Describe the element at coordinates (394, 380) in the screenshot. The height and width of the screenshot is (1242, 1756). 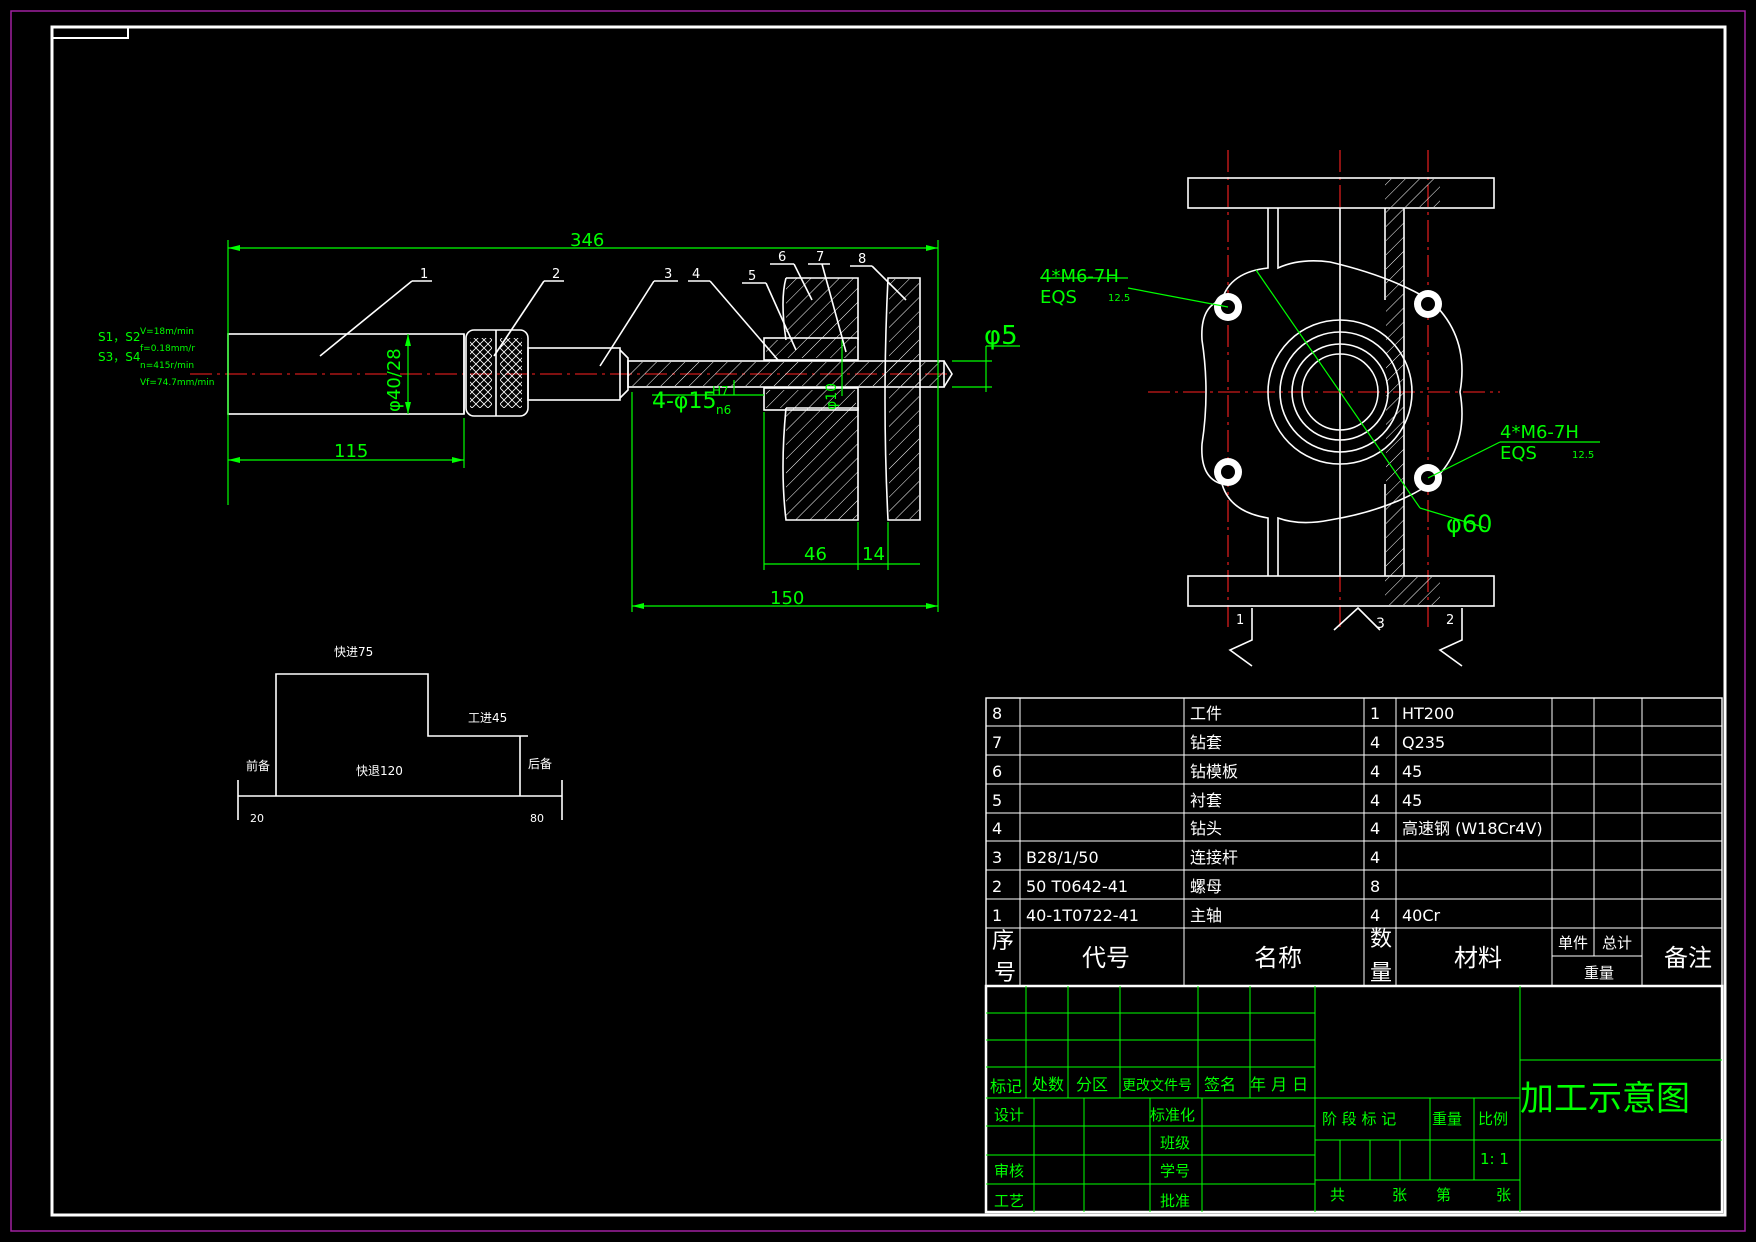
I see `spindle-dia-label: φ40/28` at that location.